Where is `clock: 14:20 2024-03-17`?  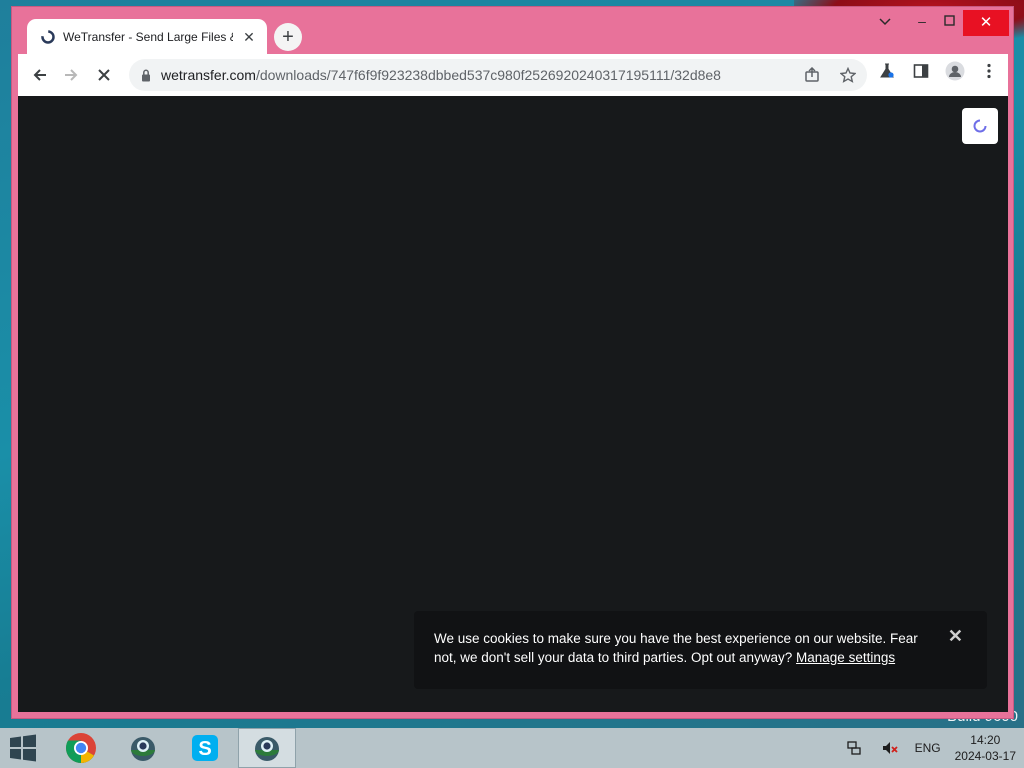
clock: 14:20 2024-03-17 is located at coordinates (985, 748).